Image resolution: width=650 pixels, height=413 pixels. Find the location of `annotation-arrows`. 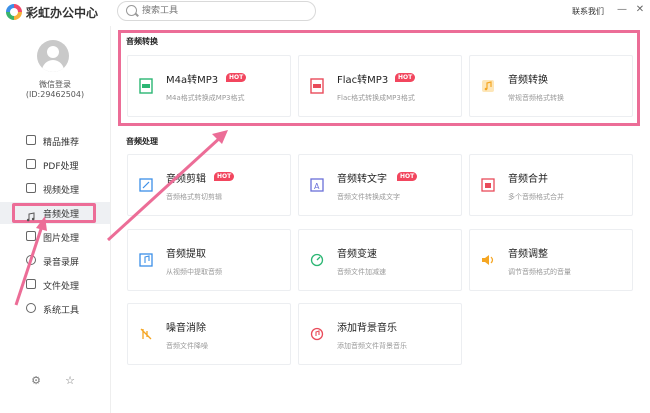

annotation-arrows is located at coordinates (121, 218).